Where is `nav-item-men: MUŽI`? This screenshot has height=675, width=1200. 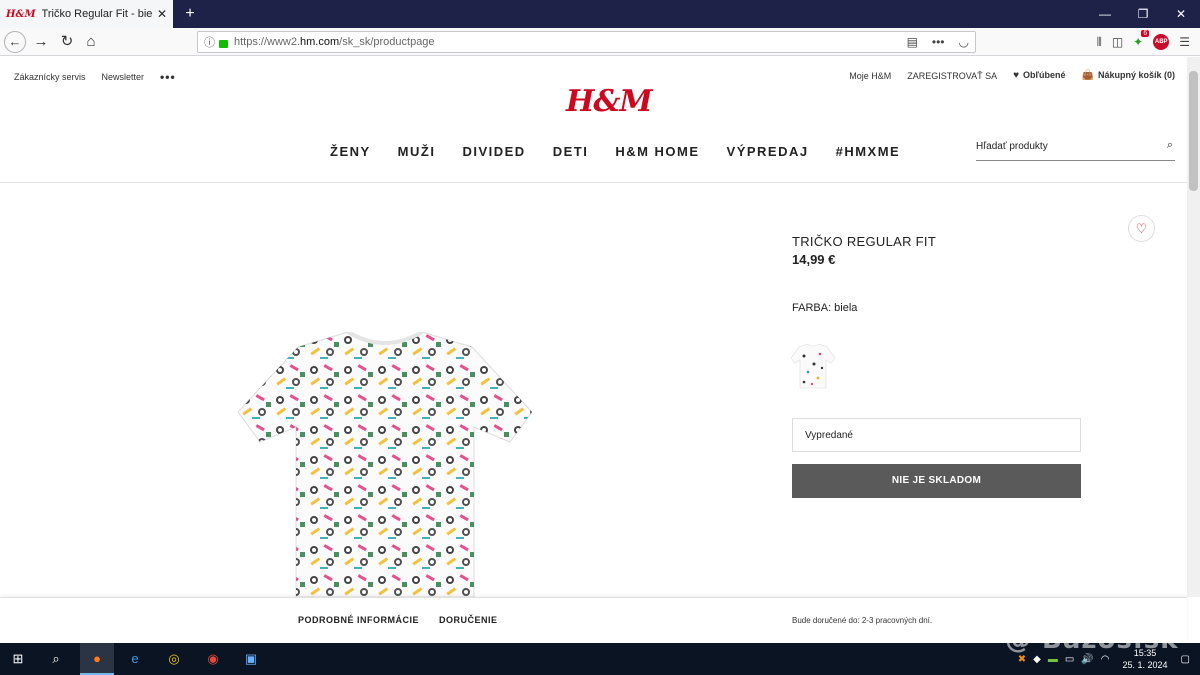
nav-item-men: MUŽI is located at coordinates (417, 151).